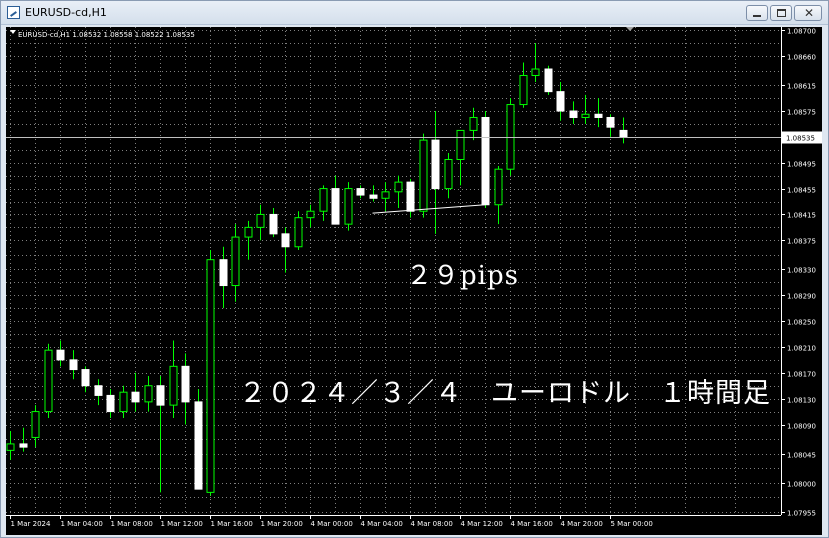 The width and height of the screenshot is (829, 538). I want to click on minimize-button, so click(757, 13).